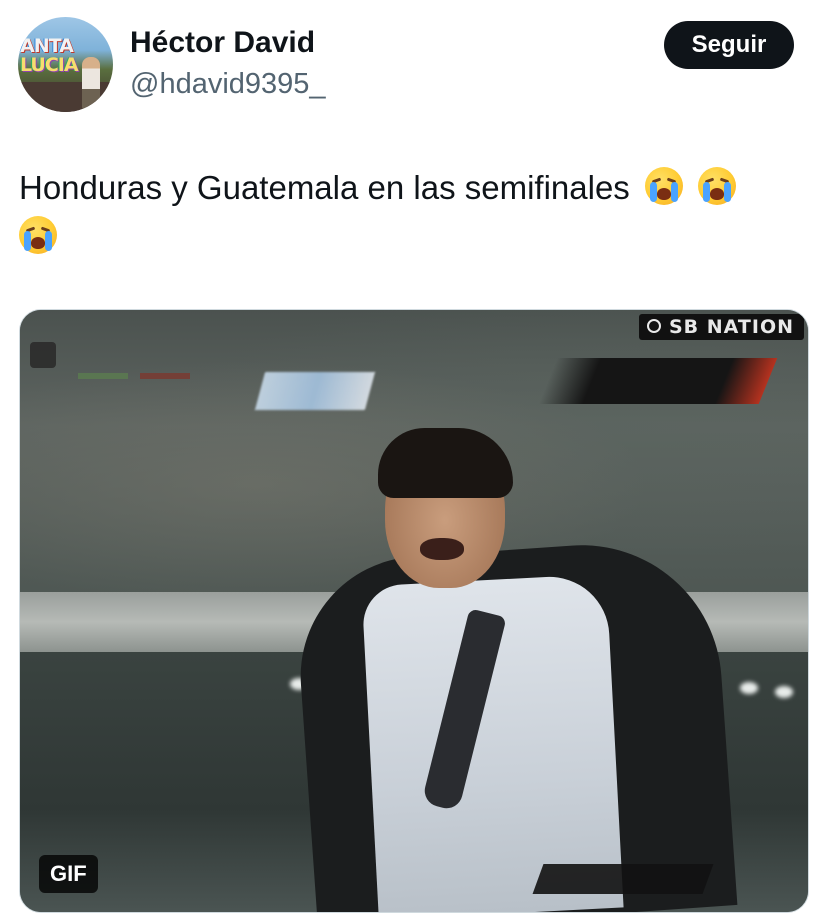 The width and height of the screenshot is (828, 921). Describe the element at coordinates (658, 381) in the screenshot. I see `broadcast-location-graphic` at that location.